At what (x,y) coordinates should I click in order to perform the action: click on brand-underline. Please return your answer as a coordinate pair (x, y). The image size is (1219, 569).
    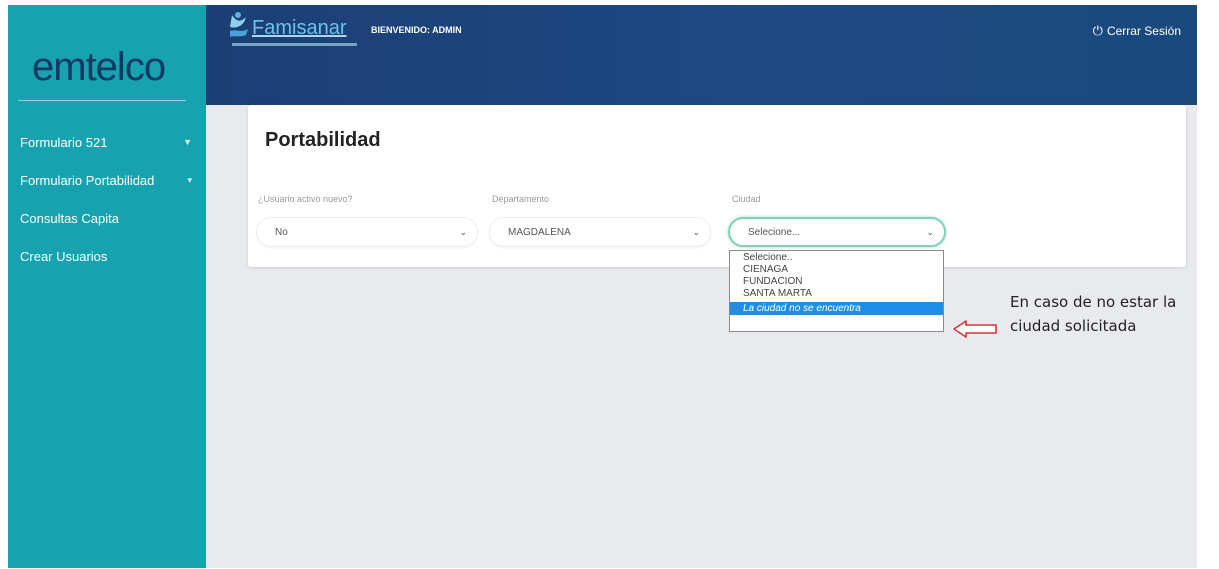
    Looking at the image, I should click on (294, 44).